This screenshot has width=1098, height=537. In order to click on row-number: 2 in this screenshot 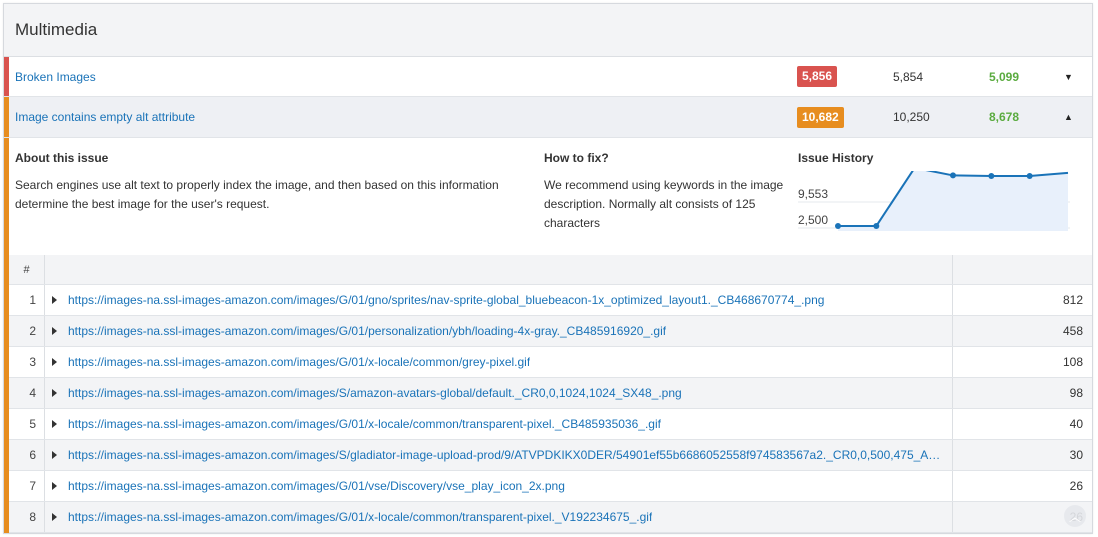, I will do `click(27, 331)`.